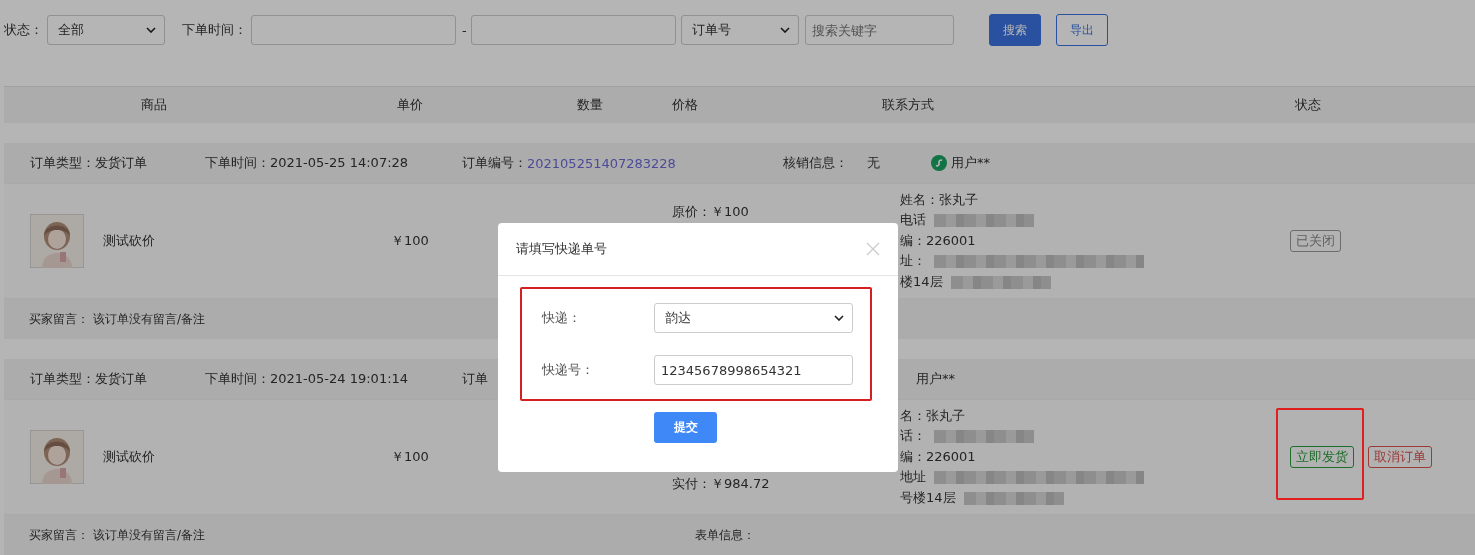  I want to click on price-line: 原价：￥100, so click(710, 212).